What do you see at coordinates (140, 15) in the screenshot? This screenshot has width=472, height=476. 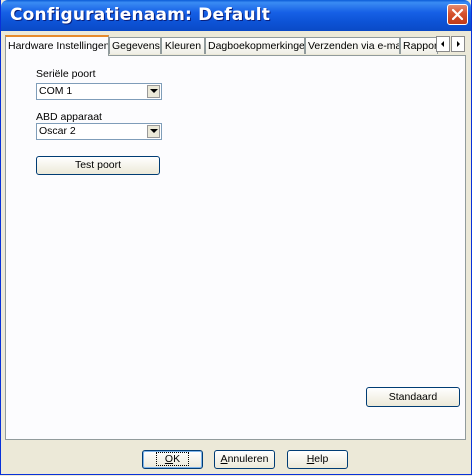 I see `window-title: Configuratienaam: Default` at bounding box center [140, 15].